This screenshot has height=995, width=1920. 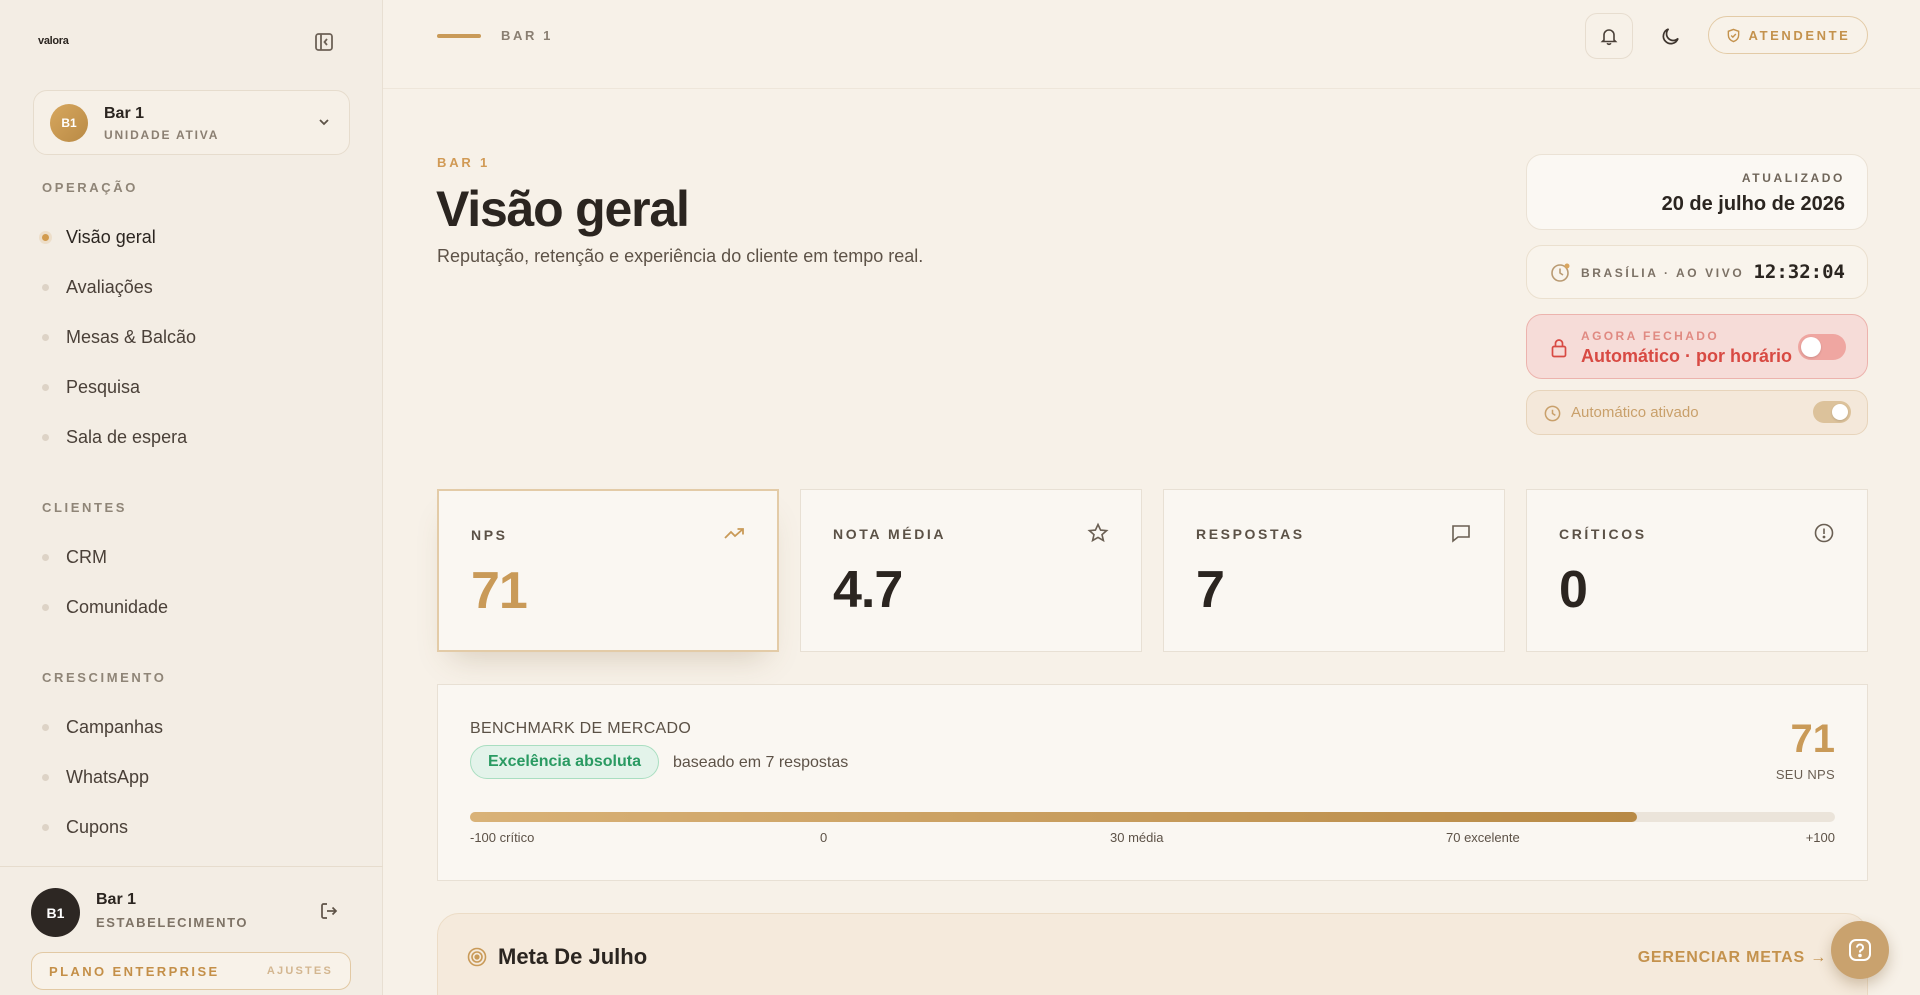 I want to click on stat-card-criticos: CRÍTICOS 0, so click(x=1697, y=570).